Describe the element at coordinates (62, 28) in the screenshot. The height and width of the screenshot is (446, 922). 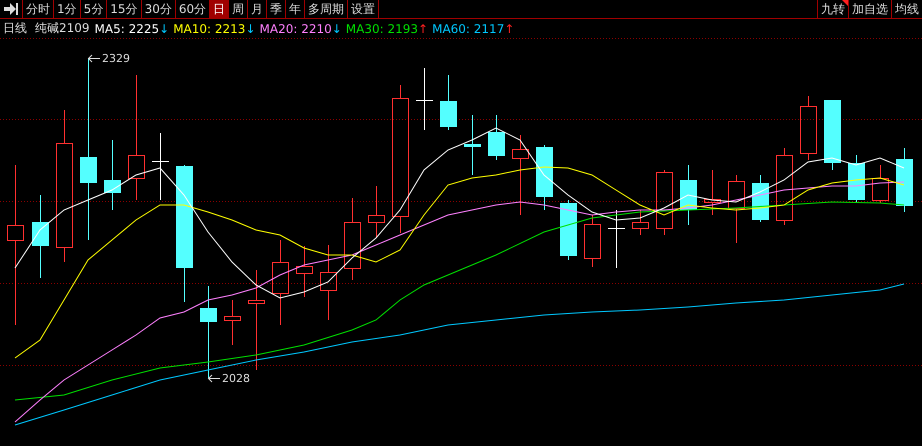
I see `symbol-label: 纯碱2109` at that location.